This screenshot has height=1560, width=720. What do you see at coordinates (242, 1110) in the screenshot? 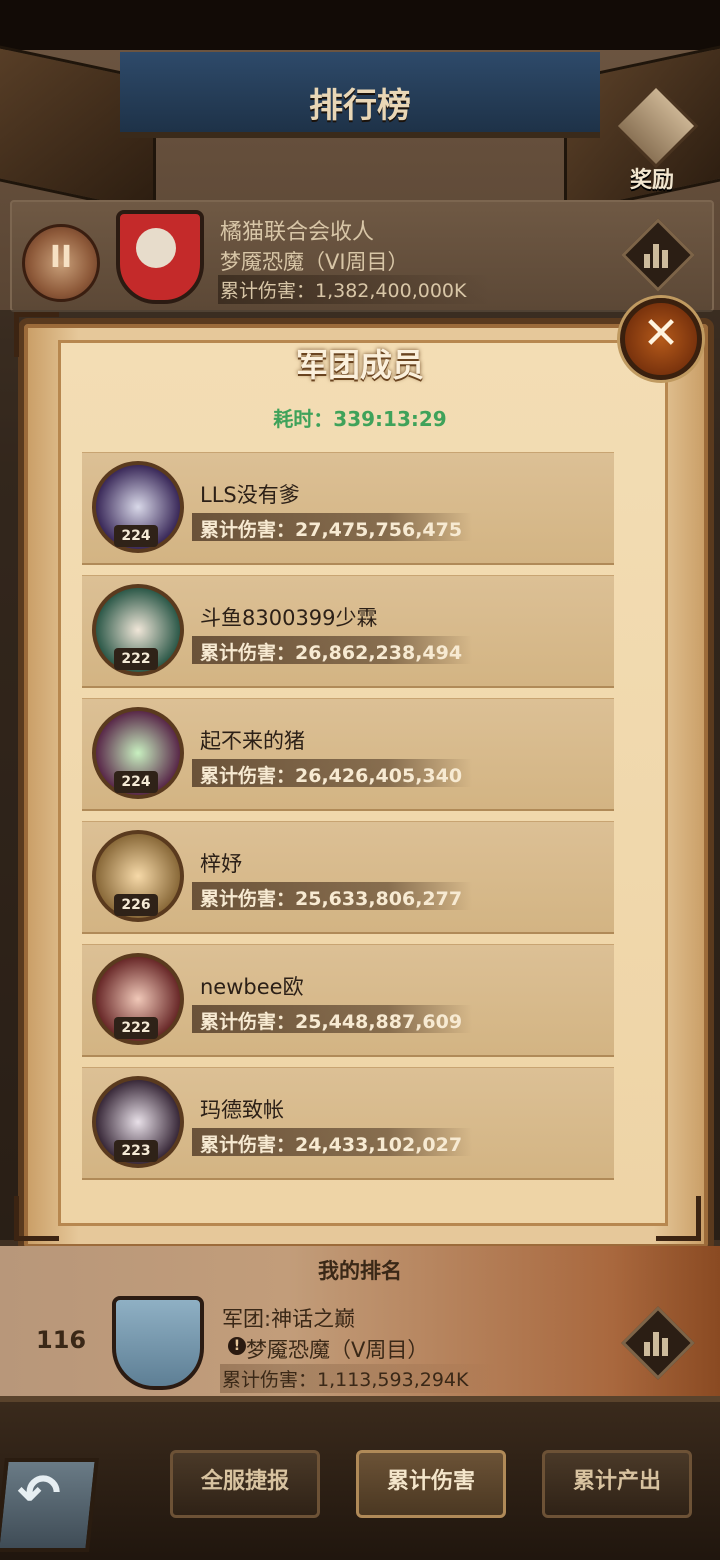
I see `member-name: 玛德致帐` at bounding box center [242, 1110].